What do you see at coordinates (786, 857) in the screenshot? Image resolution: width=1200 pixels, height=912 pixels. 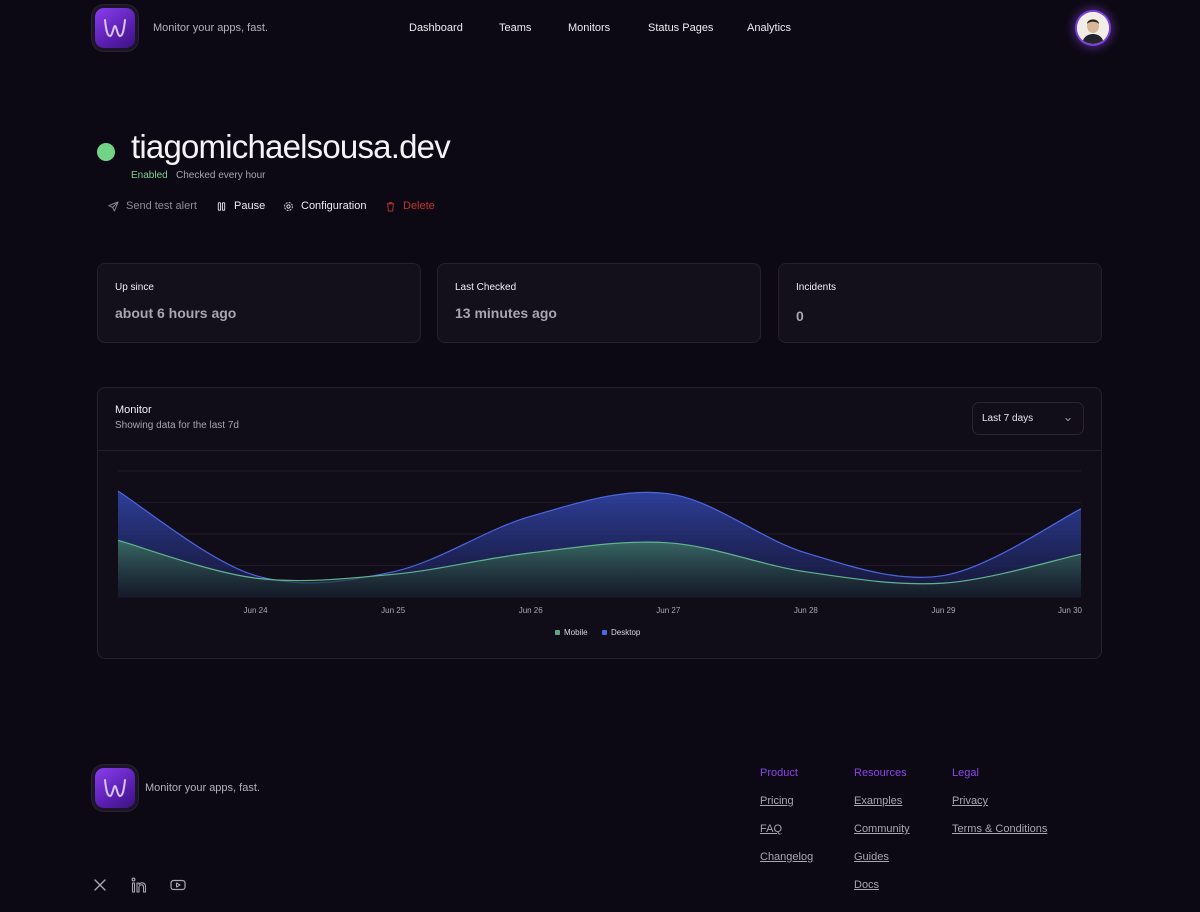 I see `footer-link-changelog: Changelog` at bounding box center [786, 857].